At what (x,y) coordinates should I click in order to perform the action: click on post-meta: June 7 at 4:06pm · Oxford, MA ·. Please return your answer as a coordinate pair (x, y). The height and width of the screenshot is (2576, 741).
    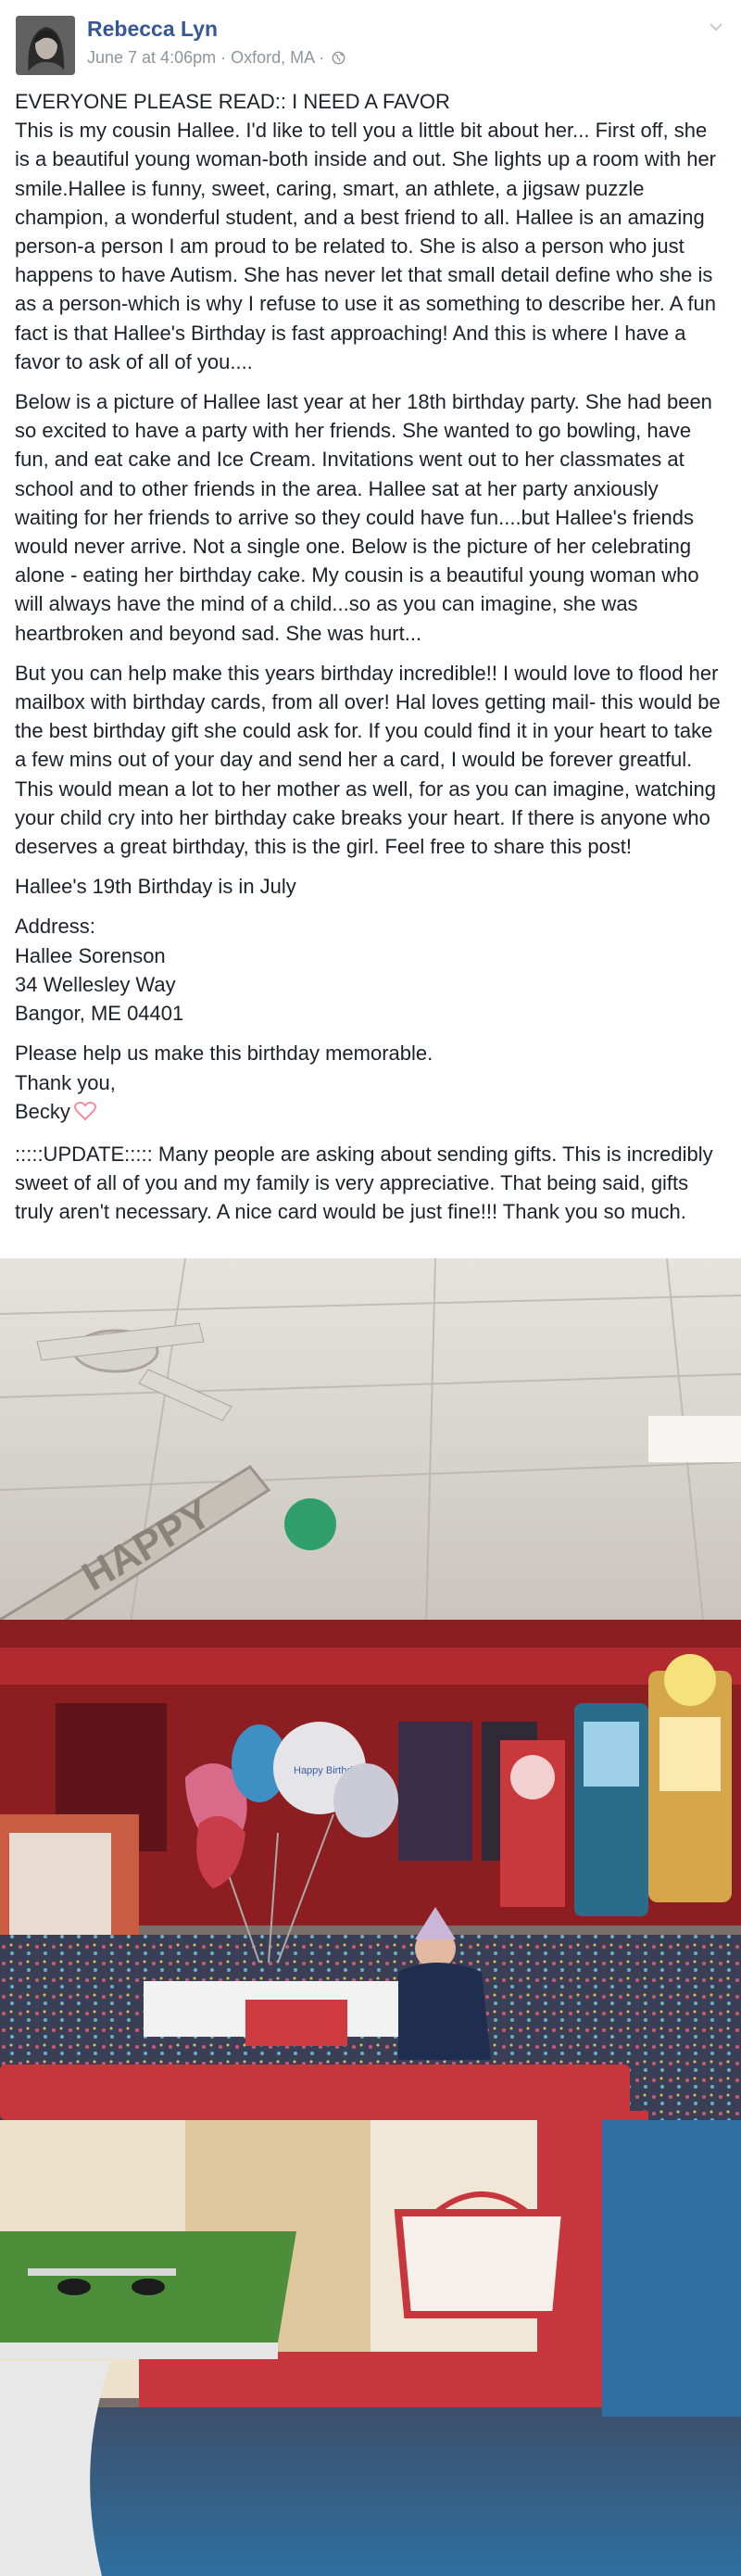
    Looking at the image, I should click on (216, 59).